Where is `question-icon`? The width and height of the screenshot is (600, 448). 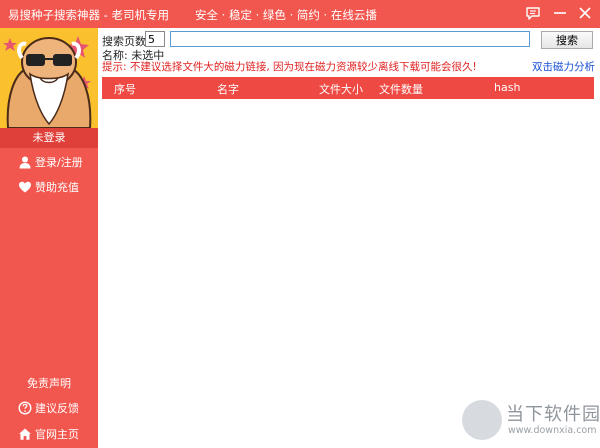
question-icon is located at coordinates (25, 408).